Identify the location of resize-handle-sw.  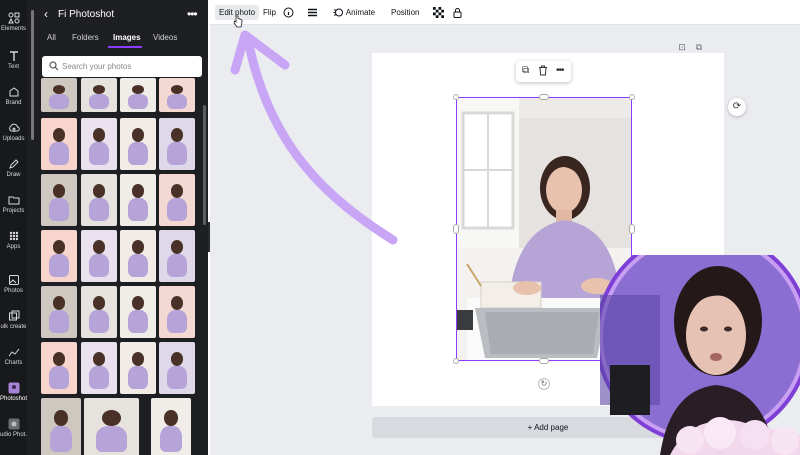
(456, 361).